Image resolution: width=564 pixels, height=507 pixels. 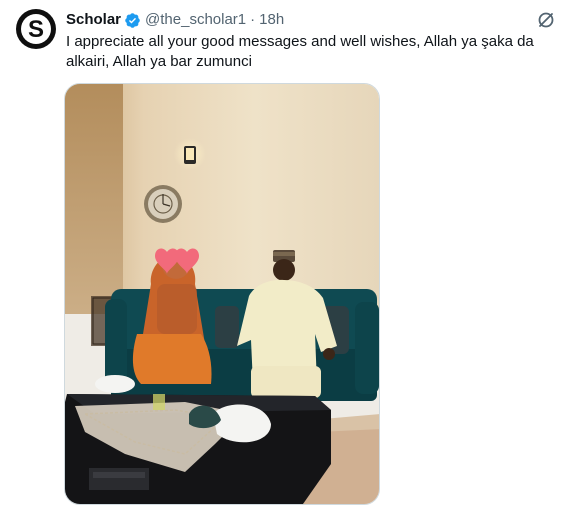 What do you see at coordinates (132, 20) in the screenshot?
I see `verified-badge-icon` at bounding box center [132, 20].